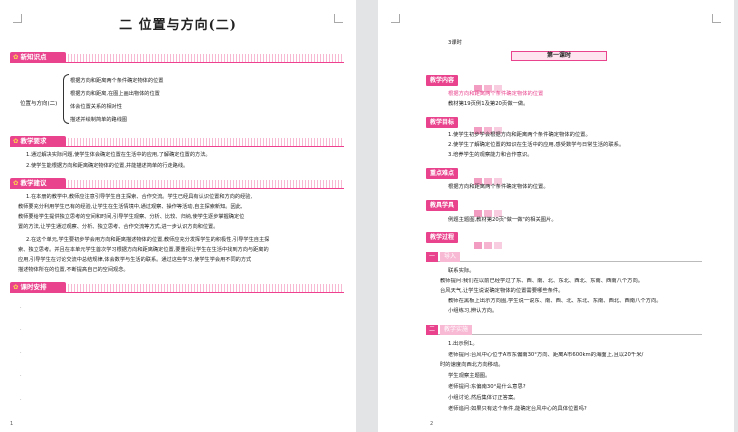  I want to click on intro-line: 联系实际。, so click(461, 271).